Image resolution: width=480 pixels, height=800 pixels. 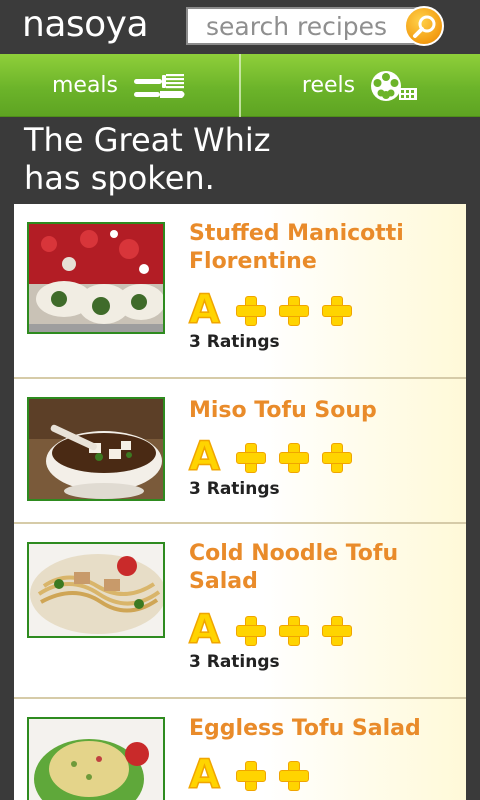 What do you see at coordinates (302, 26) in the screenshot?
I see `search-input` at bounding box center [302, 26].